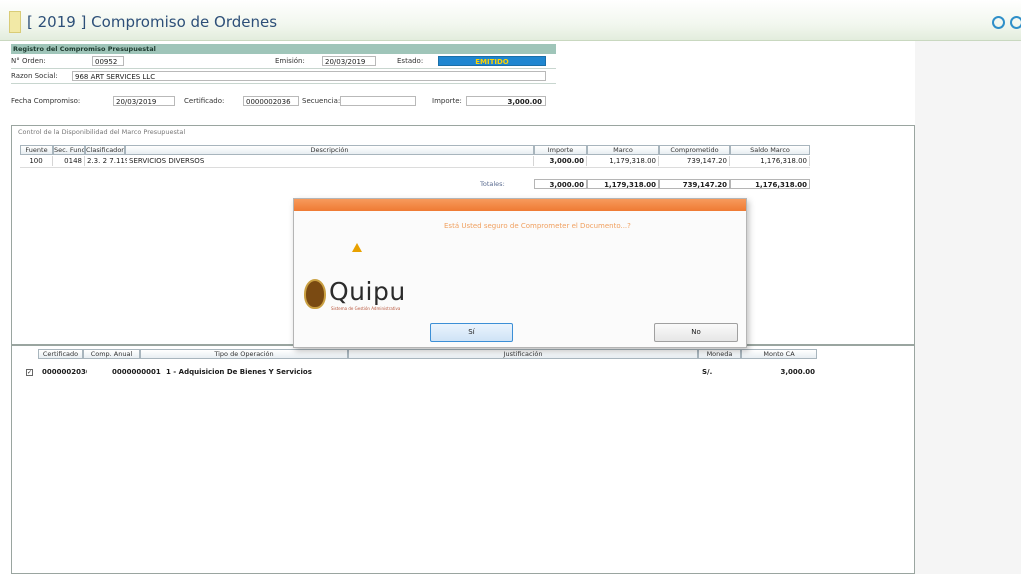 This screenshot has height=574, width=1021. What do you see at coordinates (46, 101) in the screenshot?
I see `fecha-label: Fecha Compromiso:` at bounding box center [46, 101].